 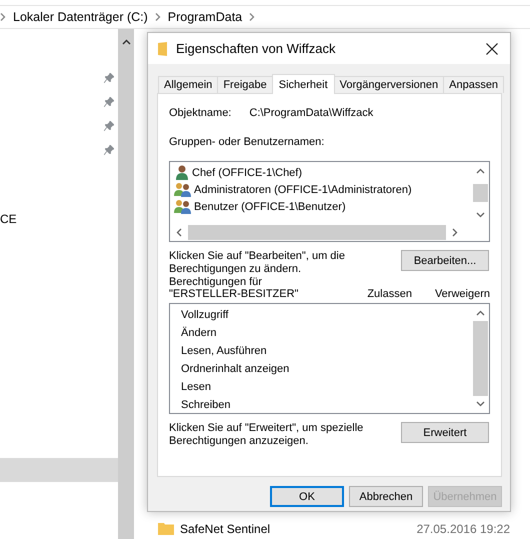 I want to click on window-title: Eigenschaften von Wiffzack, so click(x=256, y=48).